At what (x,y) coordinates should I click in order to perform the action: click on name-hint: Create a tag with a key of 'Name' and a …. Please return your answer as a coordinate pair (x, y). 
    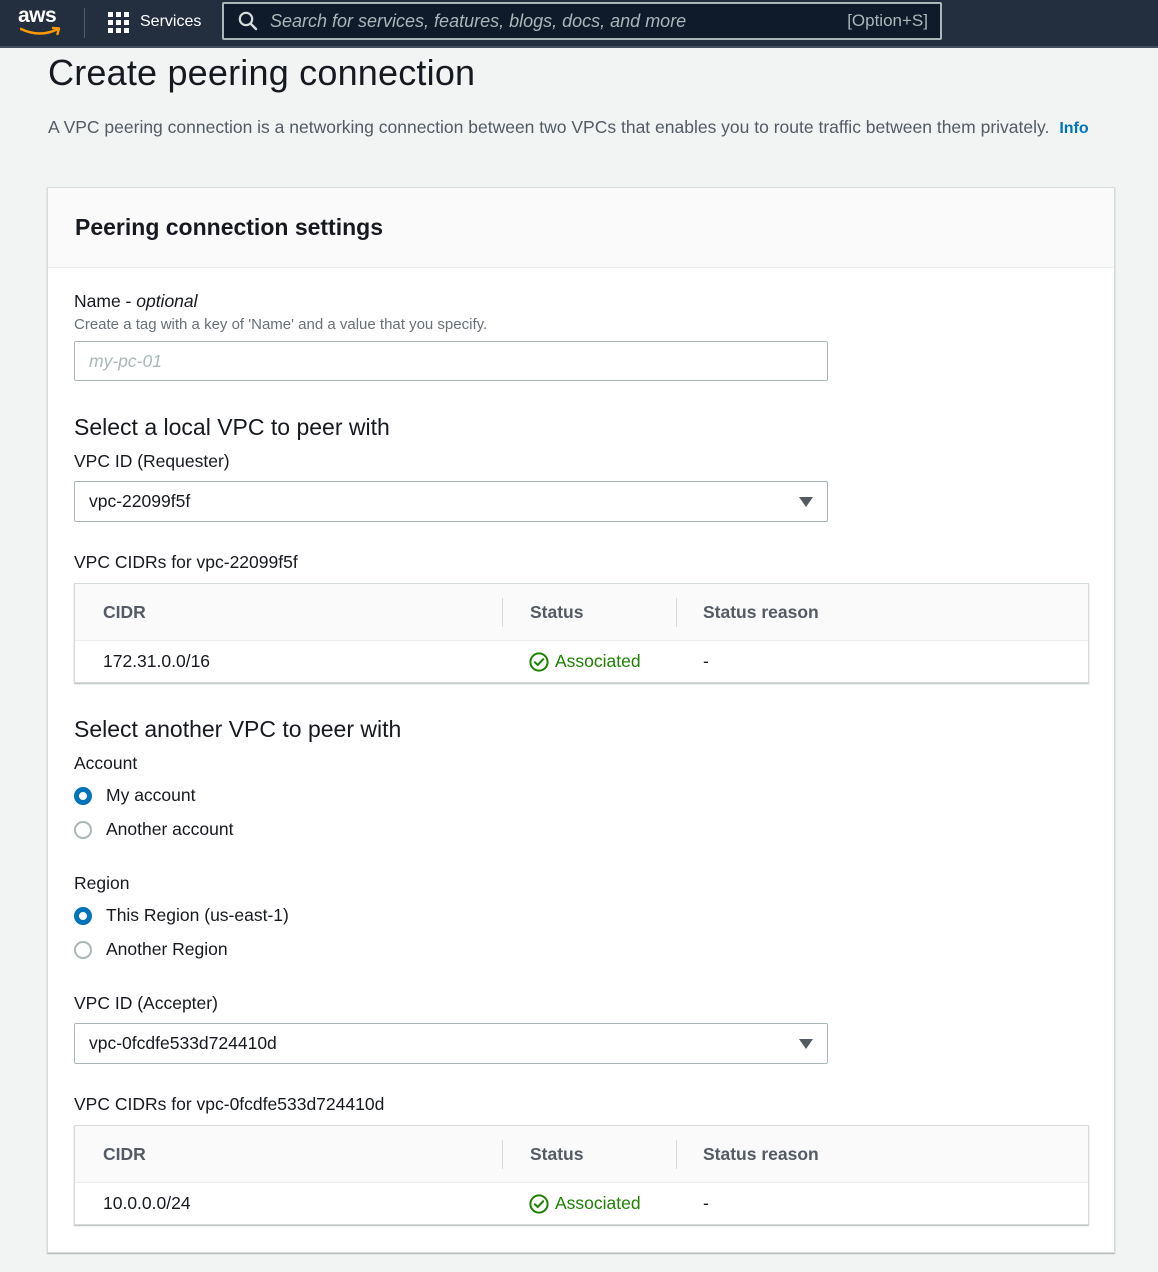
    Looking at the image, I should click on (281, 324).